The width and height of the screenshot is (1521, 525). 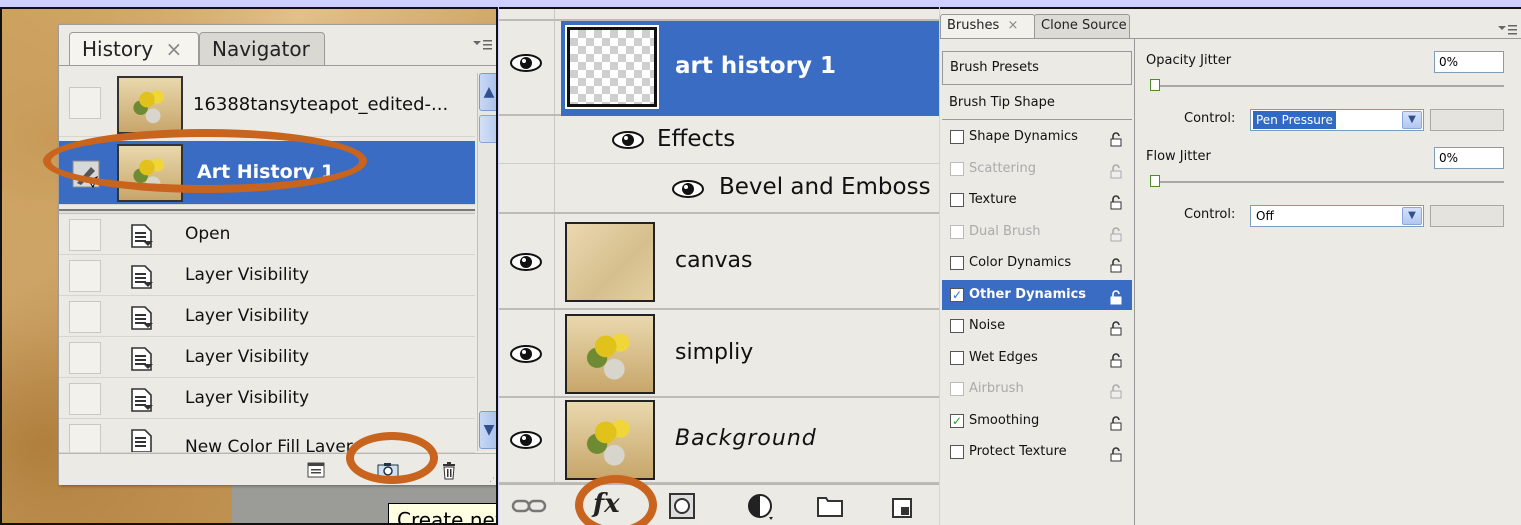 I want to click on effect-item-row: Bevel and Emboss, so click(x=719, y=189).